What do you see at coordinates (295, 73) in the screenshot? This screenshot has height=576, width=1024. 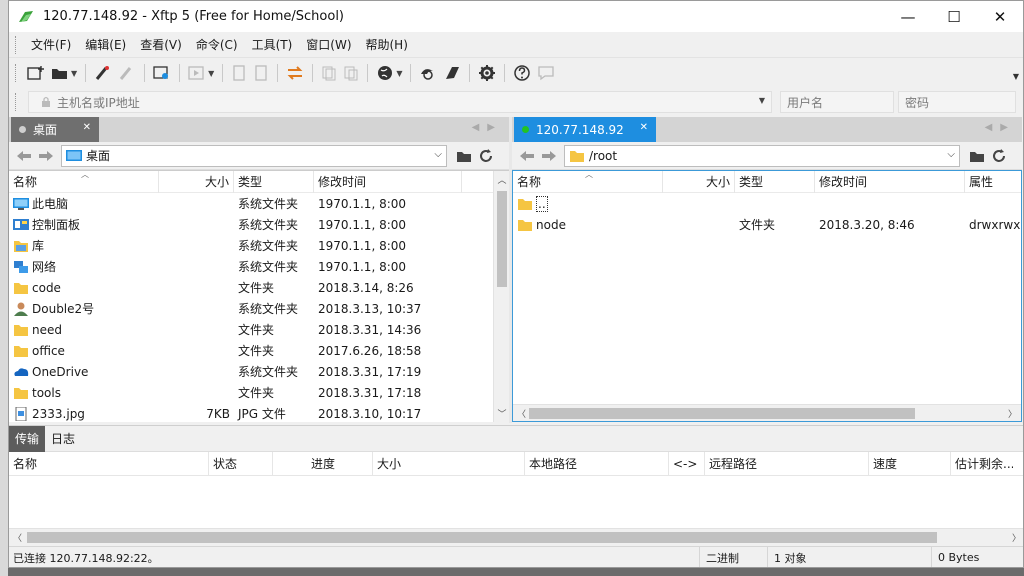 I see `transfer-button` at bounding box center [295, 73].